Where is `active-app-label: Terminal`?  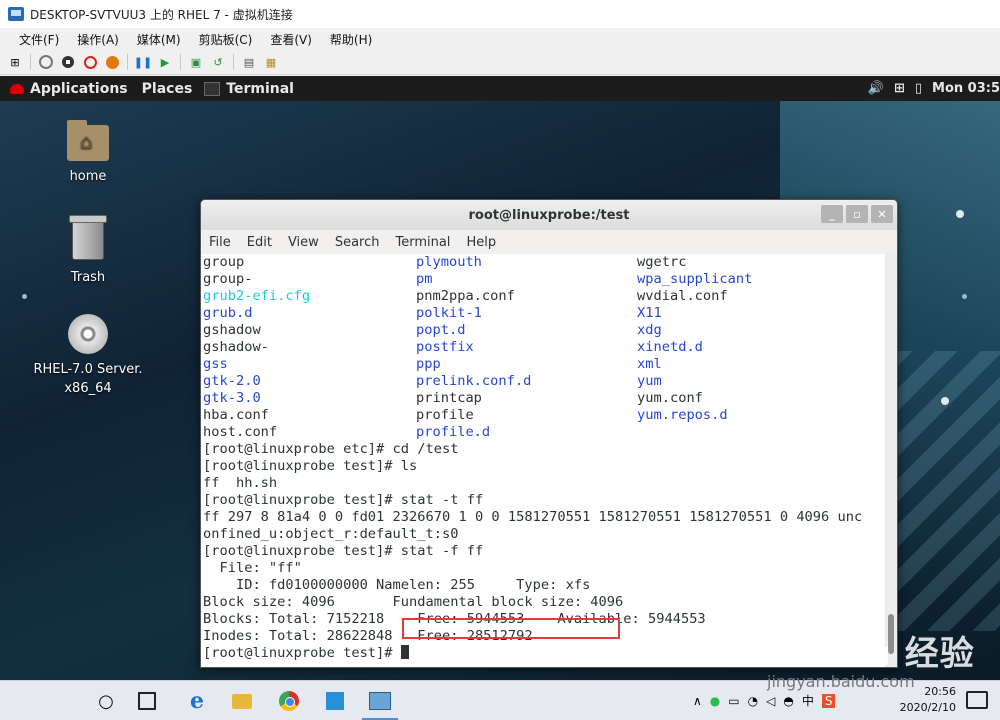
active-app-label: Terminal is located at coordinates (260, 89).